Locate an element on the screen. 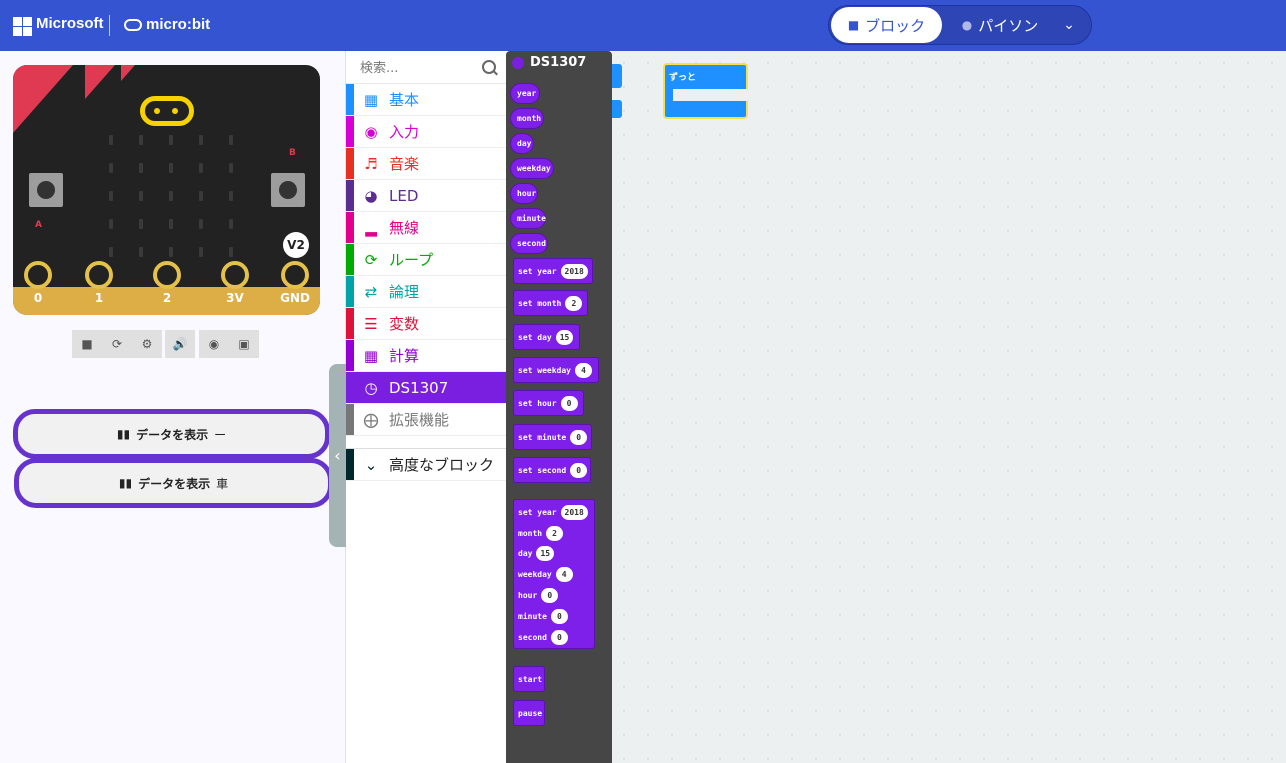 This screenshot has width=1286, height=763. show-data-button-2: ▮▮ データを表示 車 is located at coordinates (173, 483).